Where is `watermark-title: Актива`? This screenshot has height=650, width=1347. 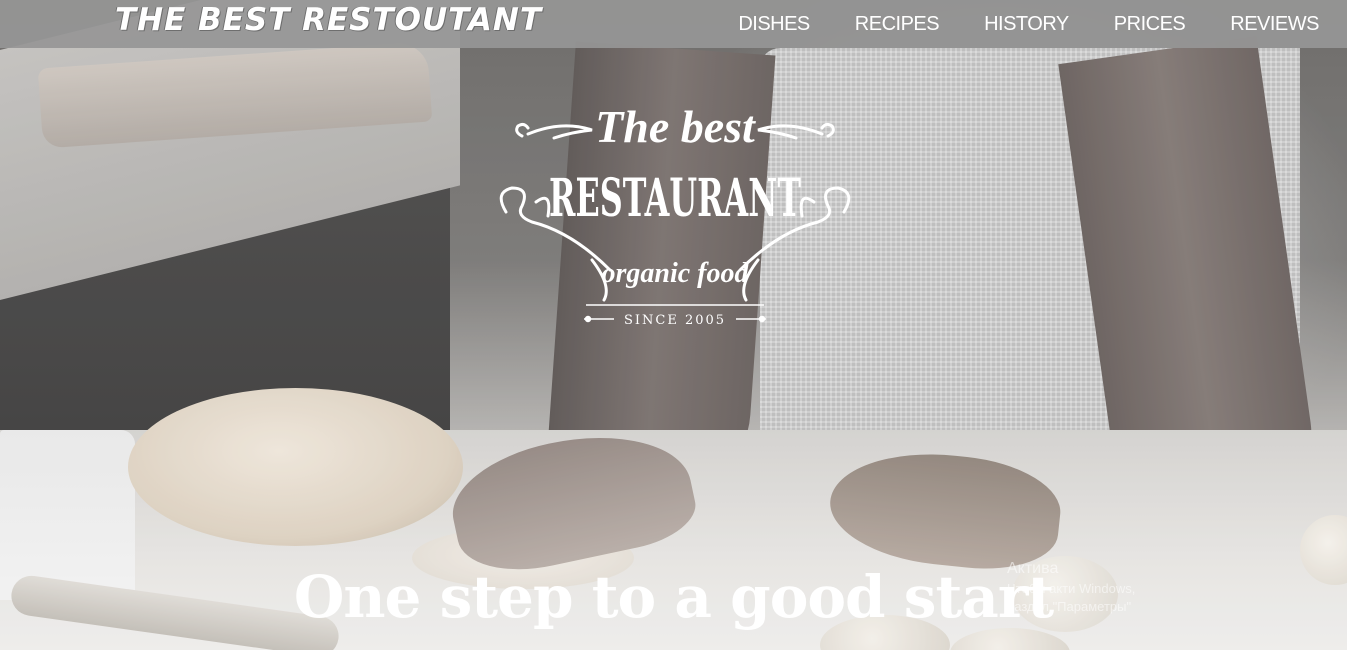
watermark-title: Актива is located at coordinates (1033, 568).